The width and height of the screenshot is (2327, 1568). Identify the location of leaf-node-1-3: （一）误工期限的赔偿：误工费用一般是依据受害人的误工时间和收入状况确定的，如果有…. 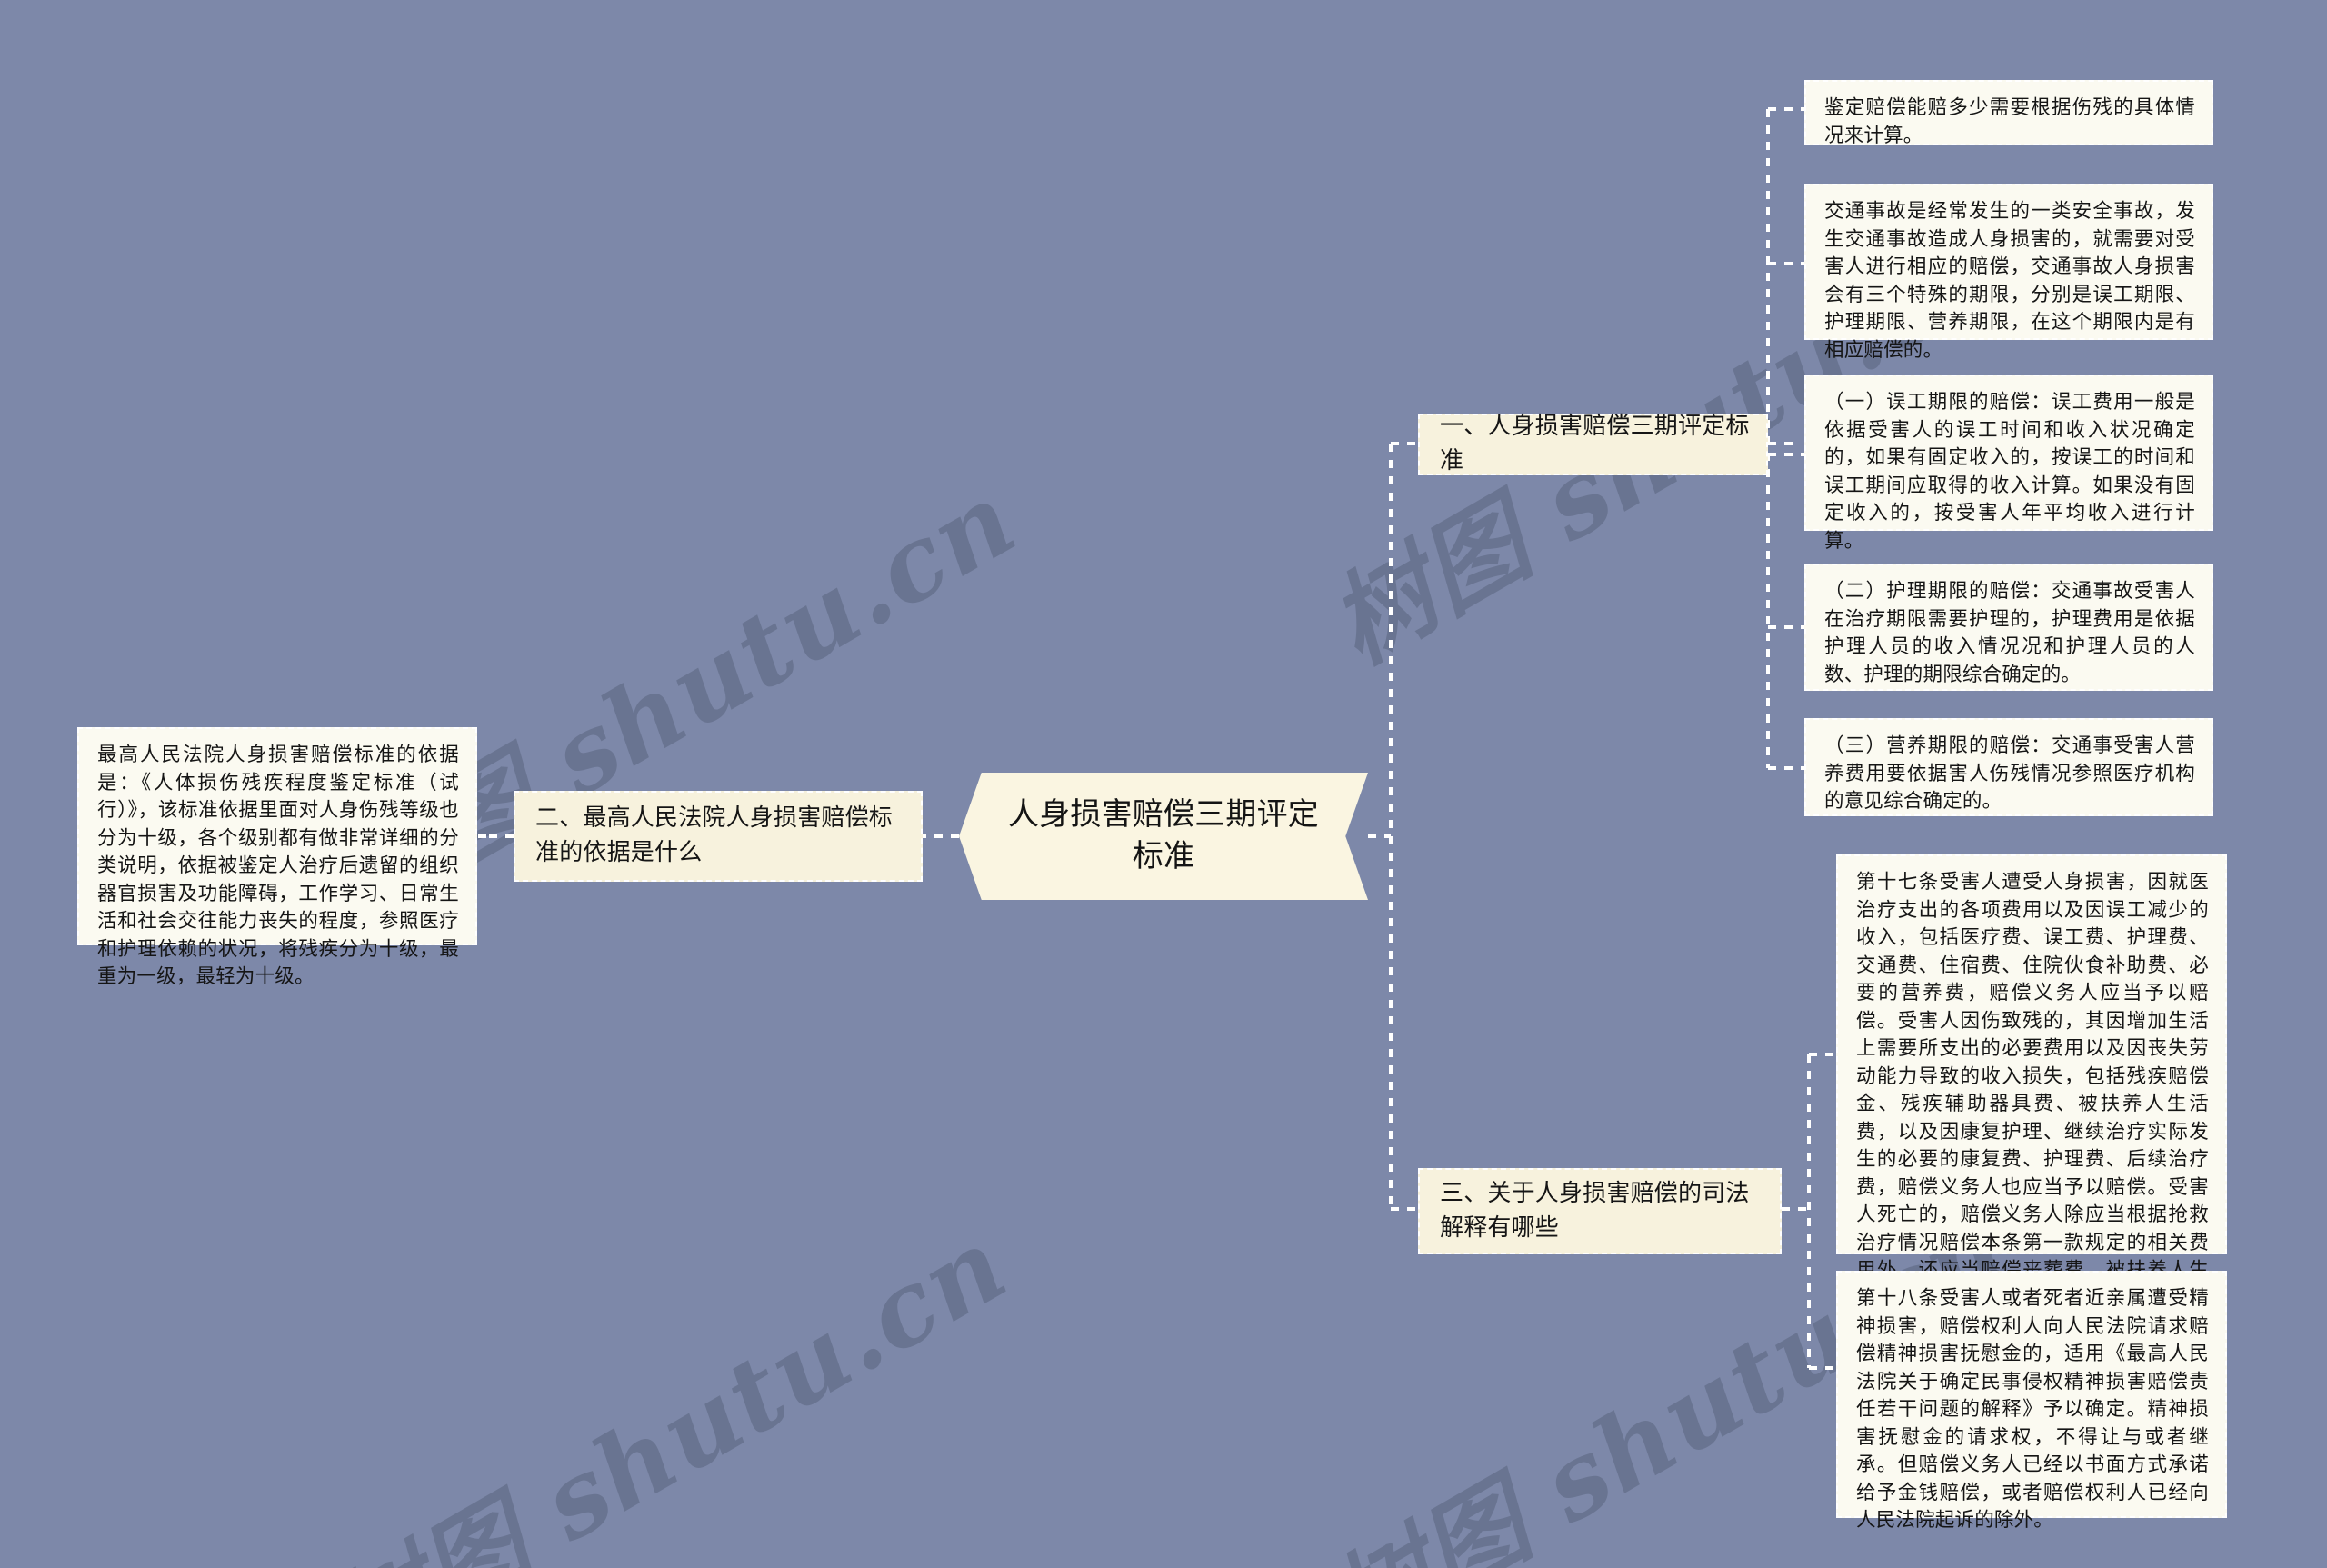
(2008, 464).